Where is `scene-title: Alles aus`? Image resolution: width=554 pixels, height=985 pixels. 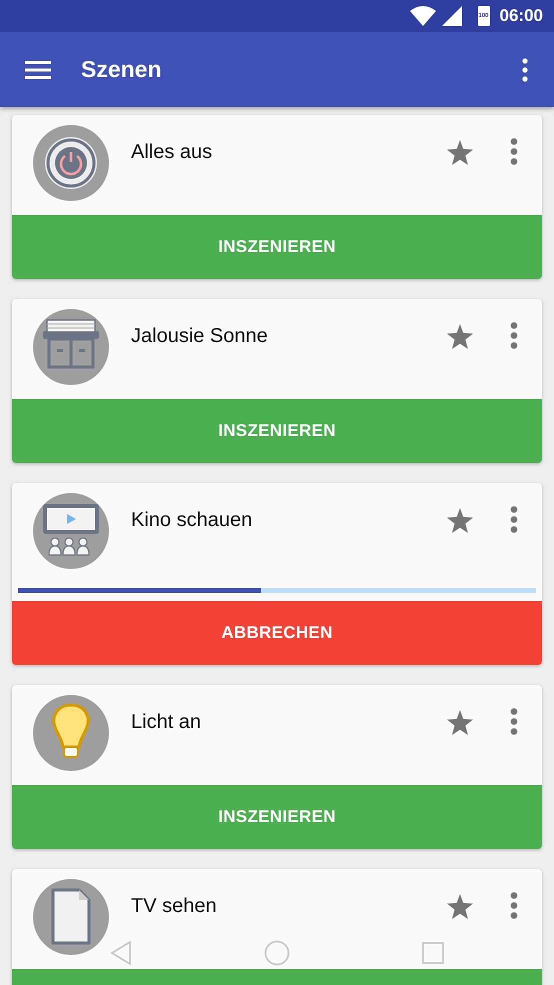
scene-title: Alles aus is located at coordinates (172, 152).